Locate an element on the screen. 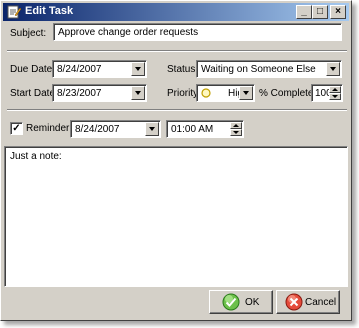  priority-circle-icon is located at coordinates (206, 93).